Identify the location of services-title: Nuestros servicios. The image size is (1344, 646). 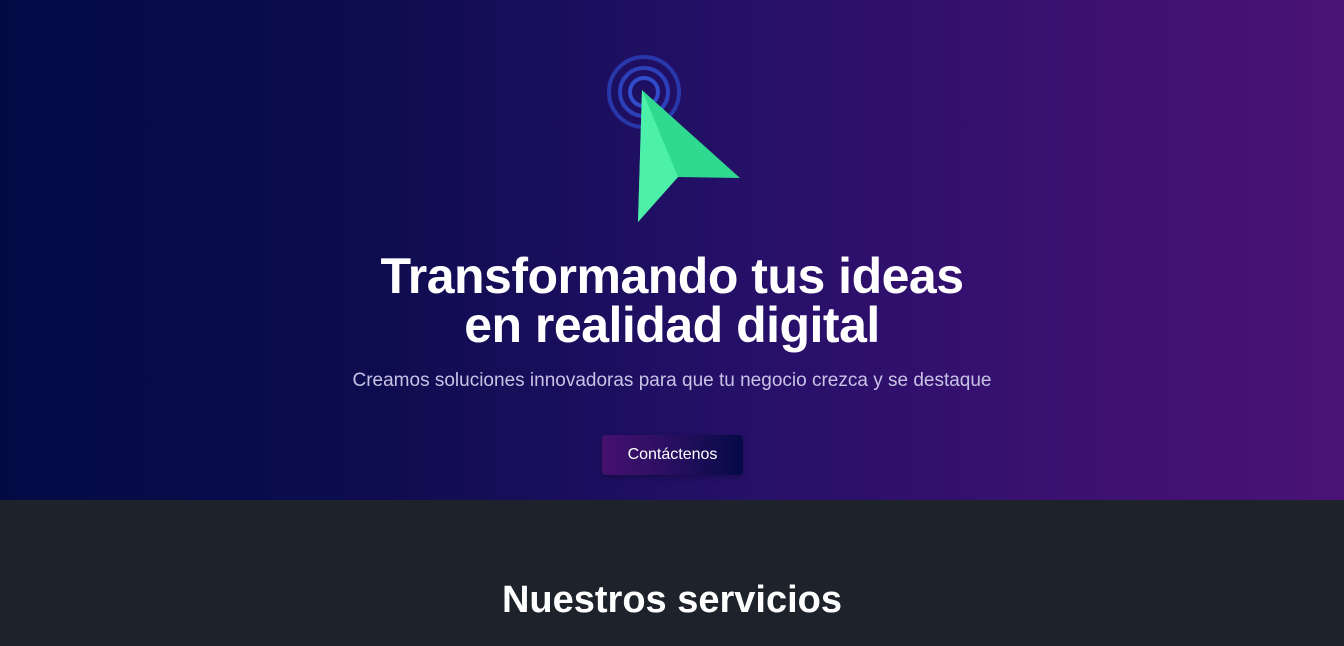
(672, 600).